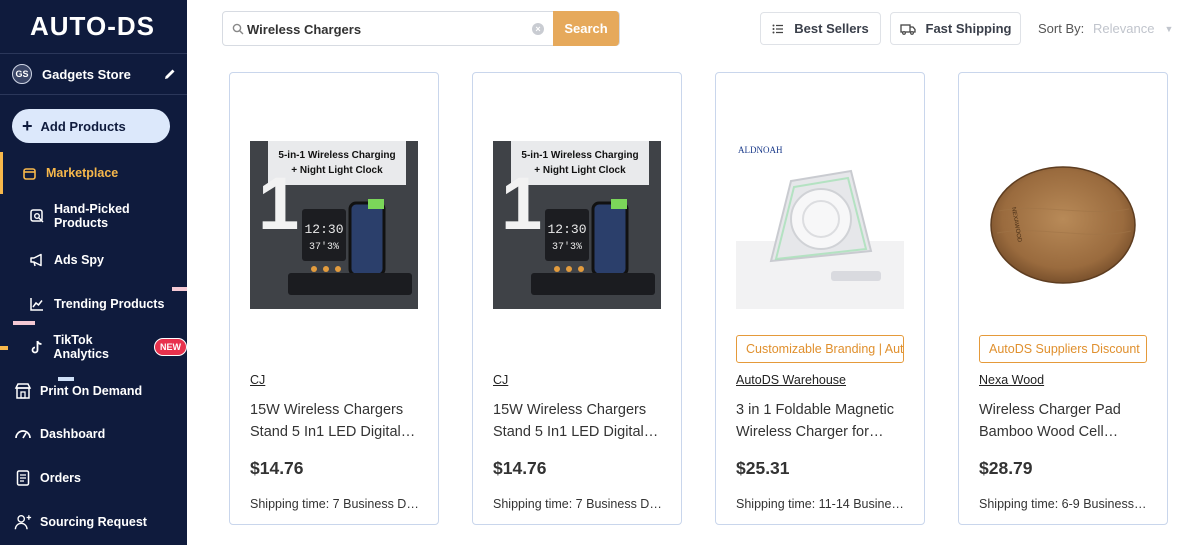 This screenshot has width=1200, height=545. Describe the element at coordinates (86, 74) in the screenshot. I see `store-name: Gadgets Store` at that location.